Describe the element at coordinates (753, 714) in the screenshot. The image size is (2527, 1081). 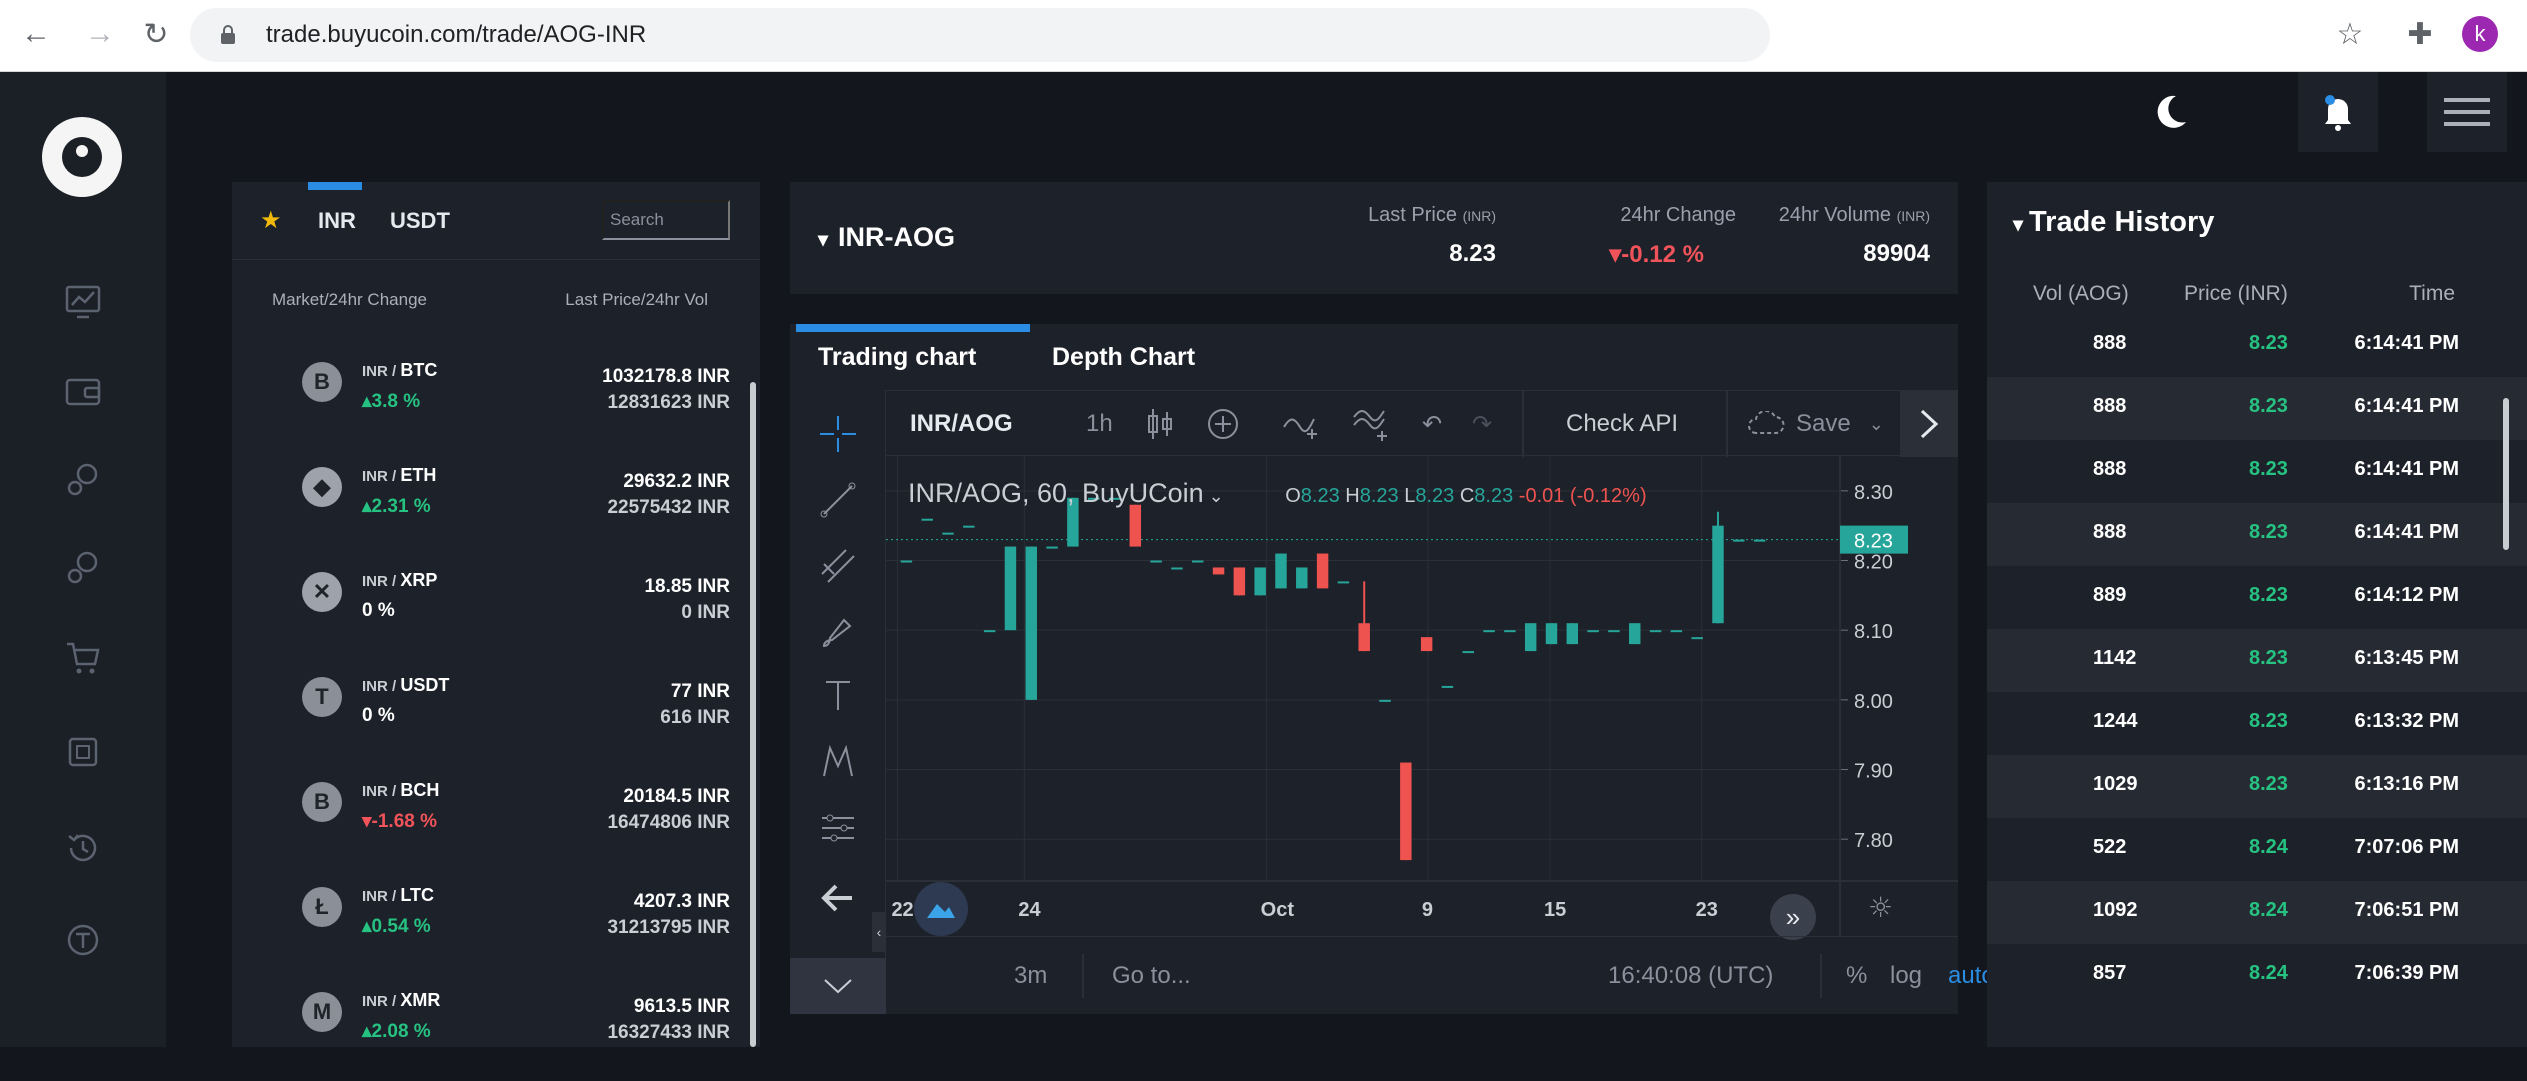
I see `market-list-scrollbar` at that location.